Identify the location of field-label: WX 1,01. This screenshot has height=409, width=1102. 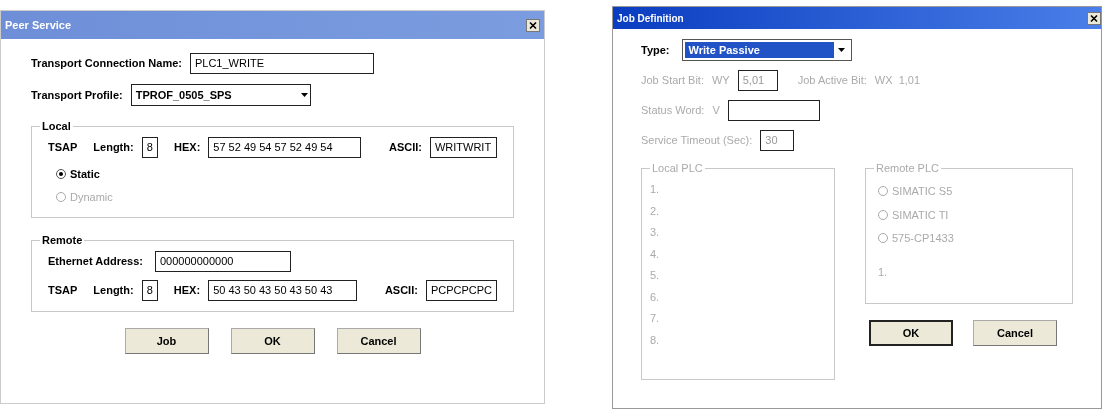
(897, 81).